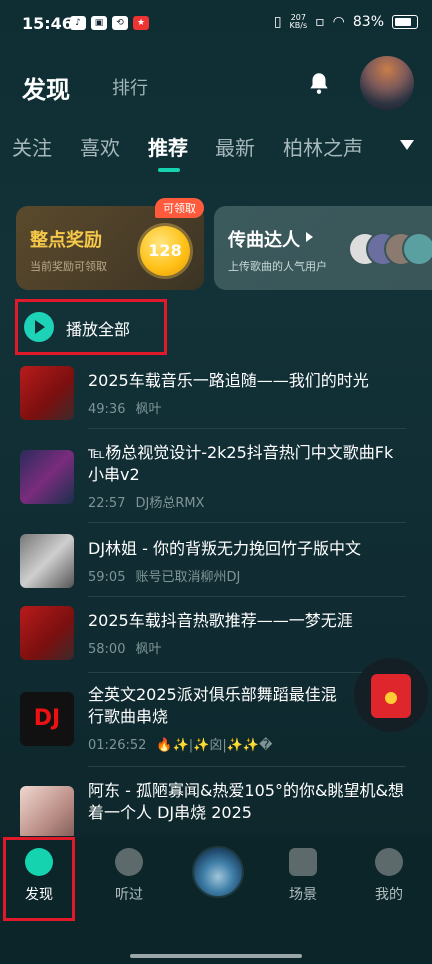 The width and height of the screenshot is (432, 964). I want to click on tab-recommend: 推荐, so click(168, 146).